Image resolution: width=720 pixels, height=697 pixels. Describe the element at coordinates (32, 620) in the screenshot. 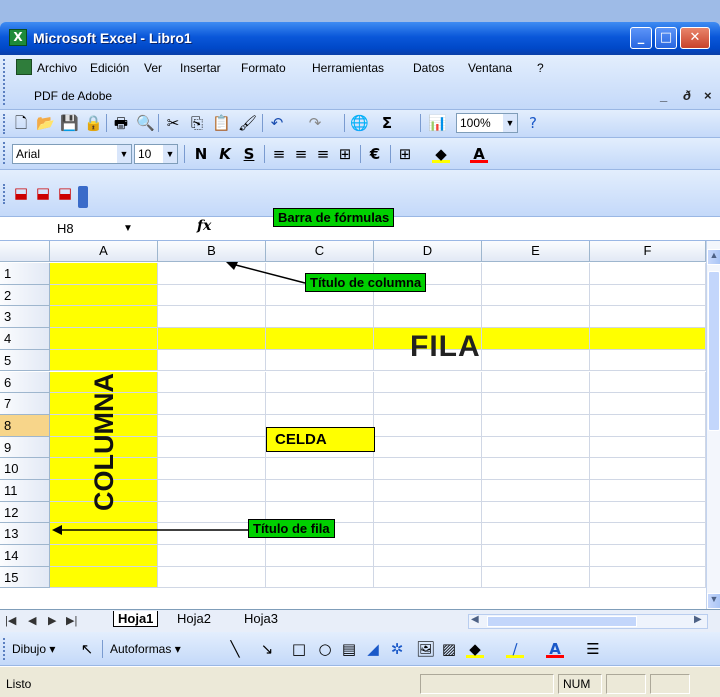

I see `prev-sheet-icon: ◀` at that location.